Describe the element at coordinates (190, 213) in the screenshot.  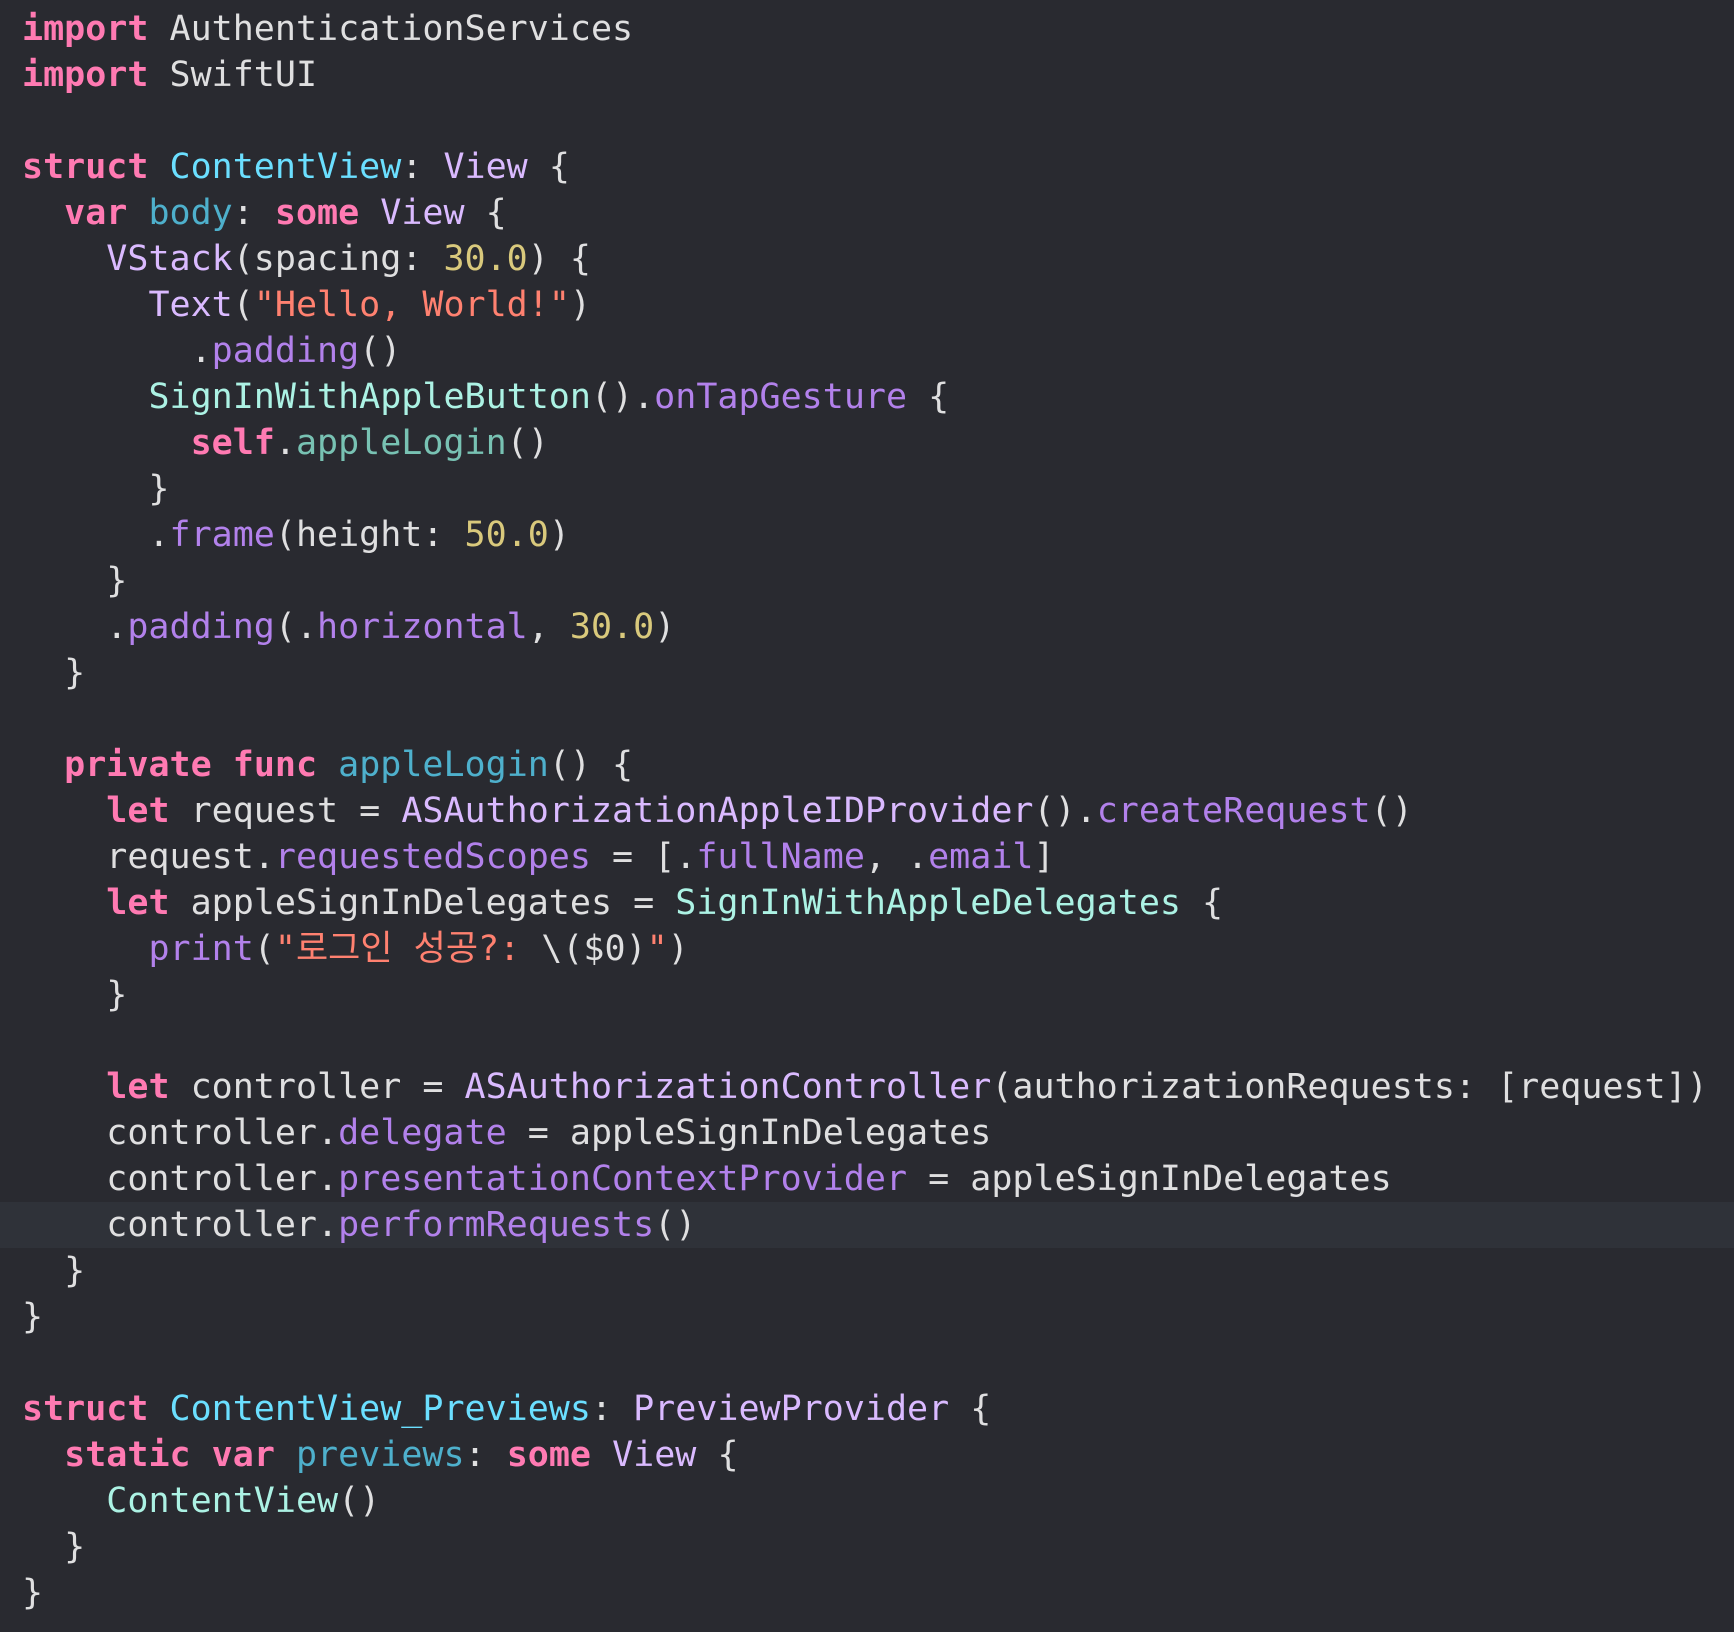
I see `code-token: body` at that location.